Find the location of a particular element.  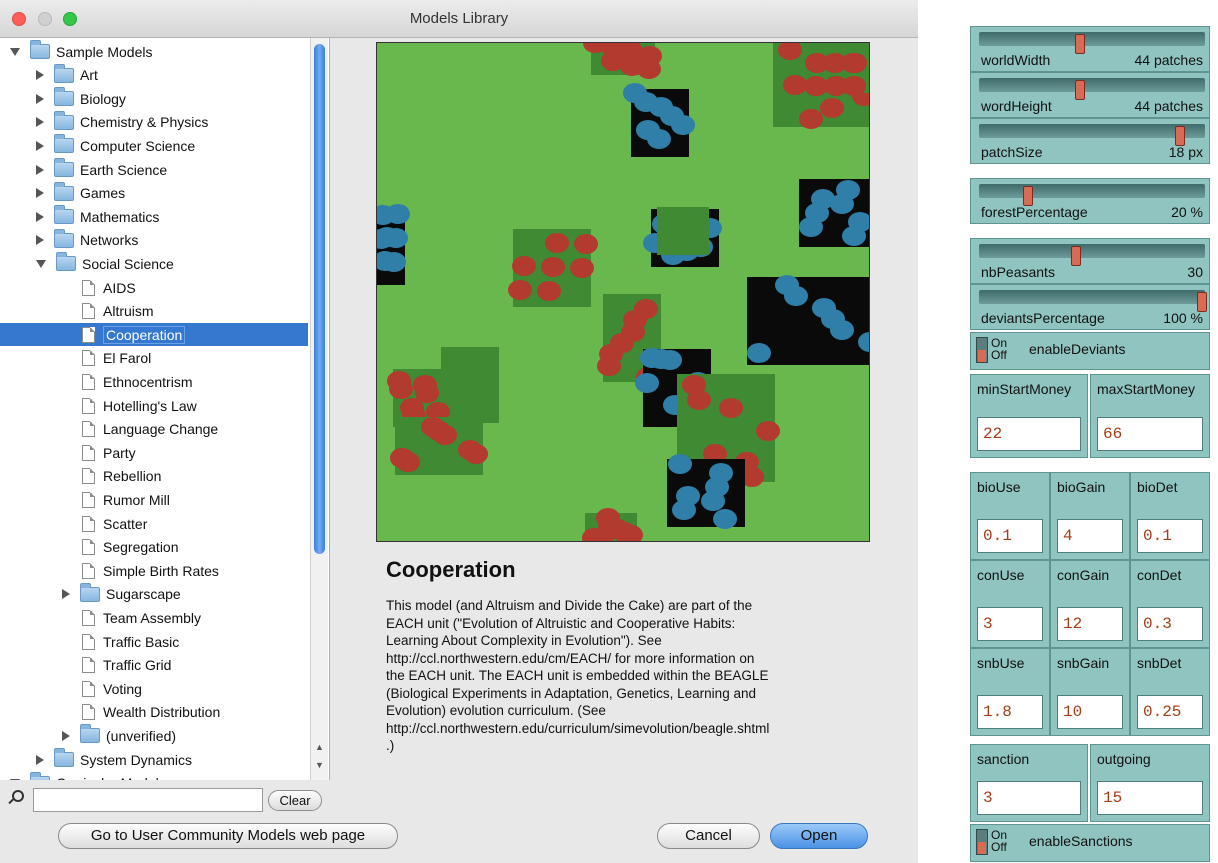

clear-button: Clear is located at coordinates (295, 800).